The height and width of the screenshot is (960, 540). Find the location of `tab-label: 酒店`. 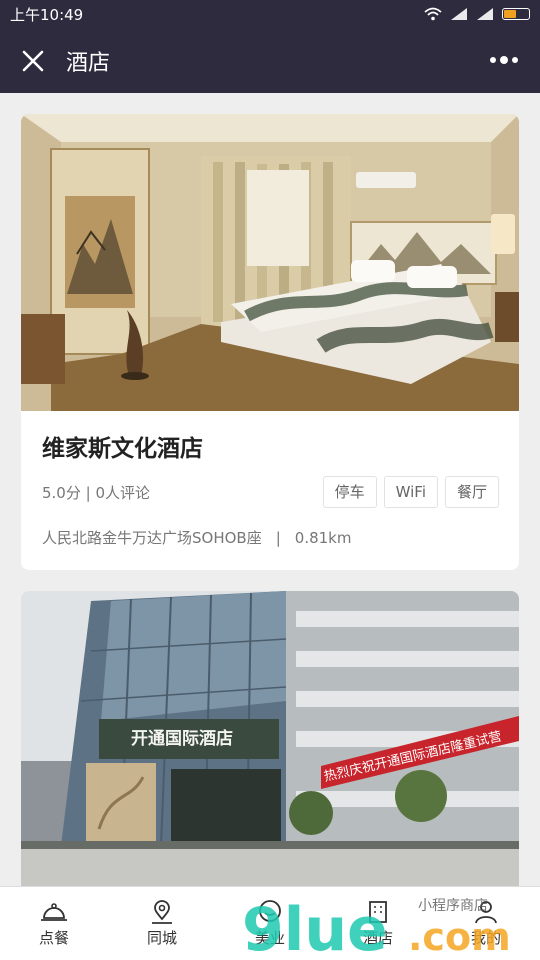

tab-label: 酒店 is located at coordinates (377, 938).